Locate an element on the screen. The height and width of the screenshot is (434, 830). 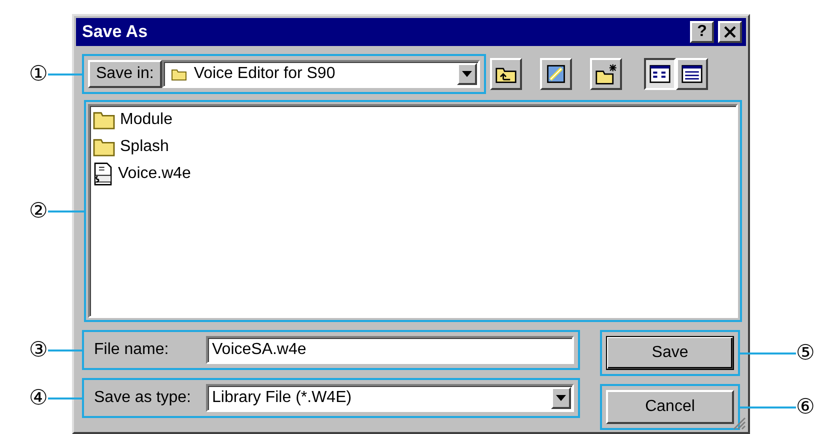
file-item: Voice.w4e is located at coordinates (413, 173).